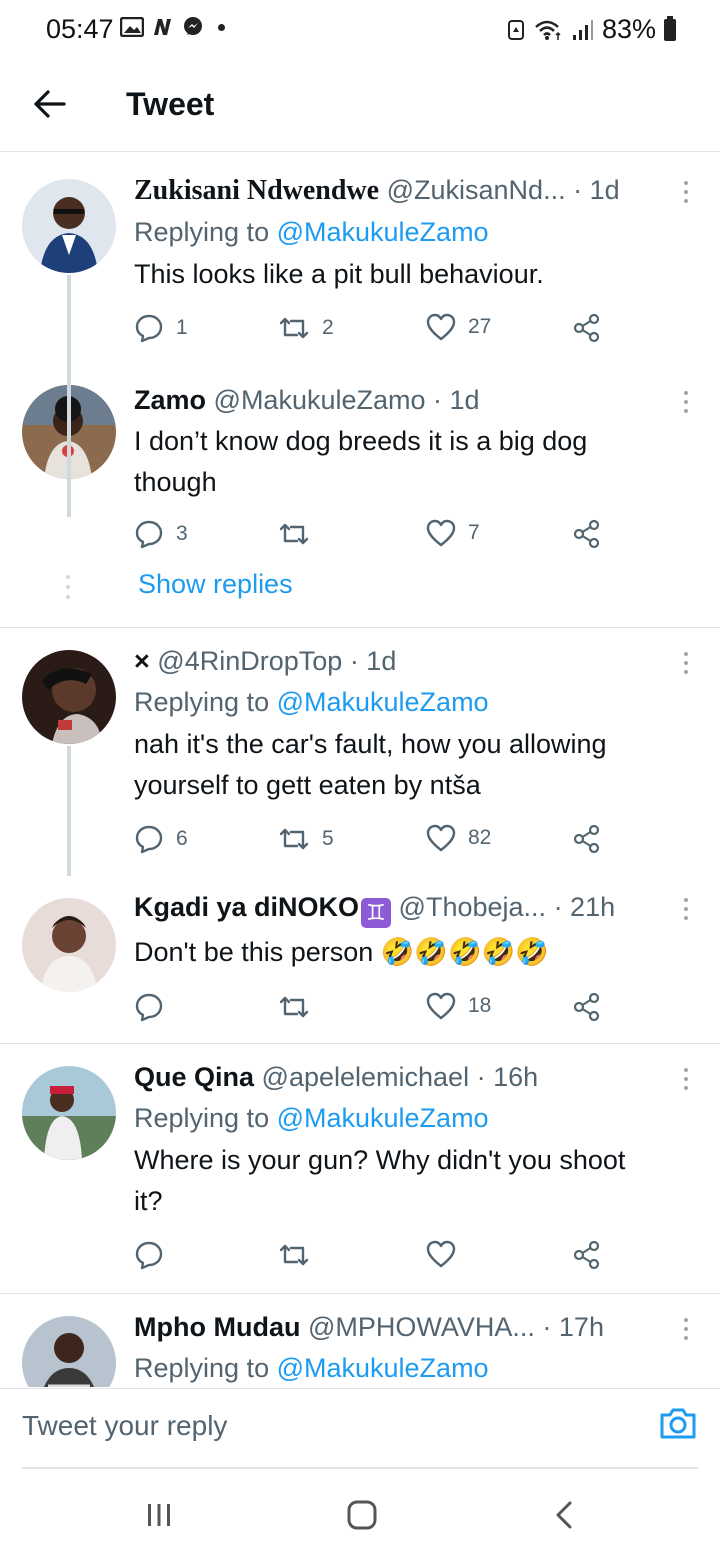 The image size is (720, 1560). Describe the element at coordinates (80, 29) in the screenshot. I see `status-time: 05:47` at that location.